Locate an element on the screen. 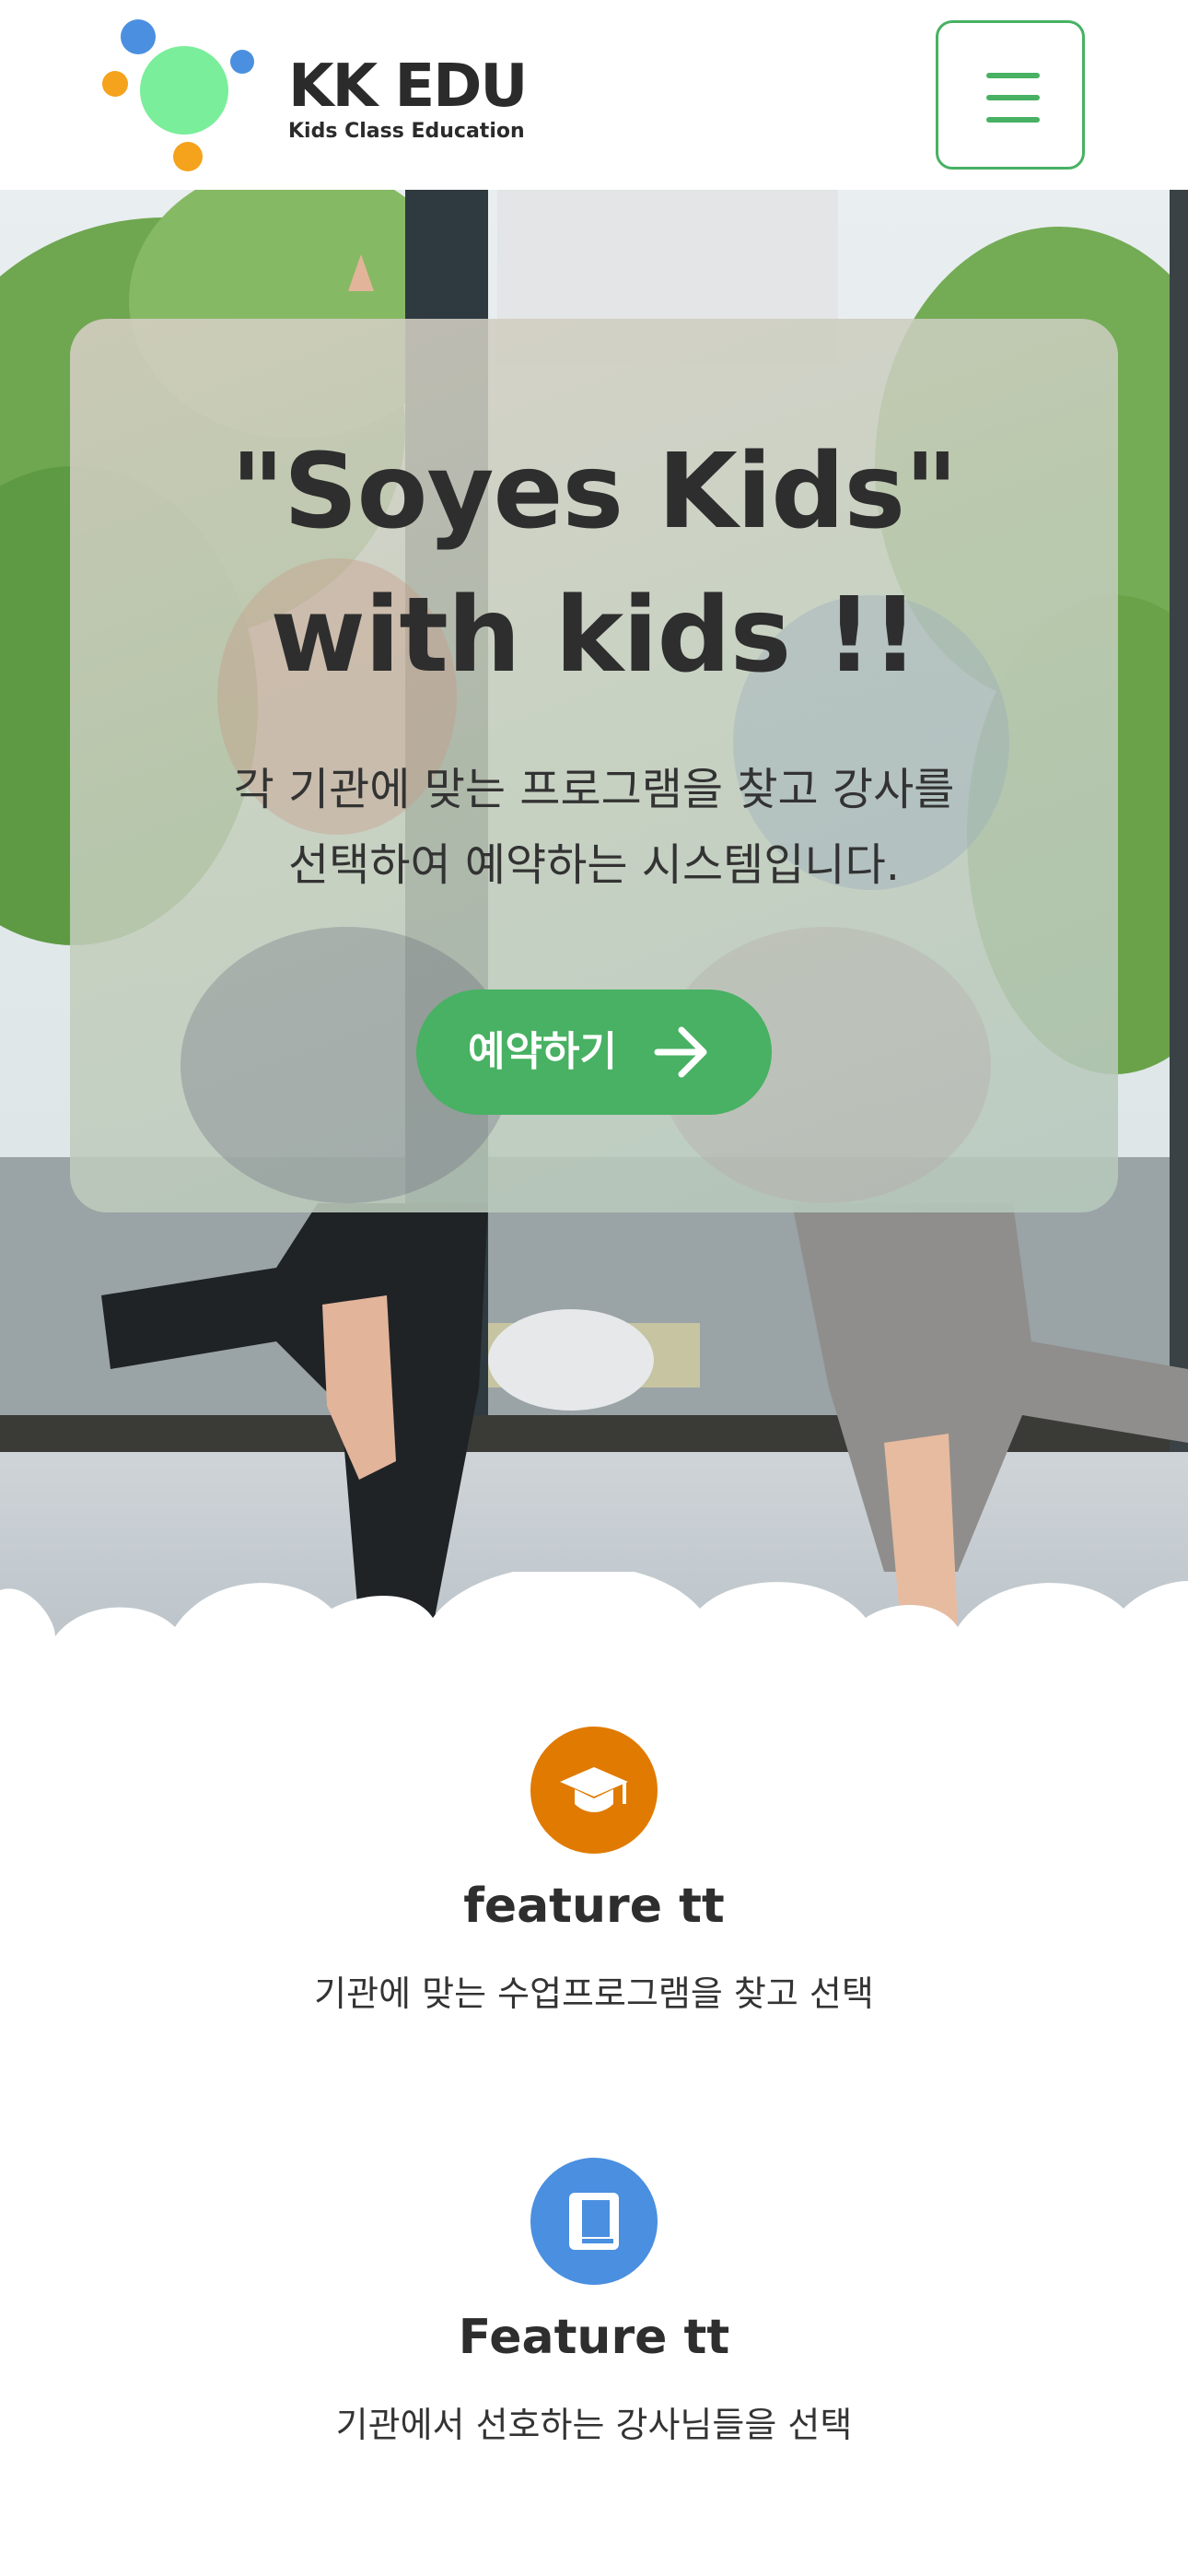  hero-description-line2: 선택하여 예약하는 시스템입니다. is located at coordinates (593, 865).